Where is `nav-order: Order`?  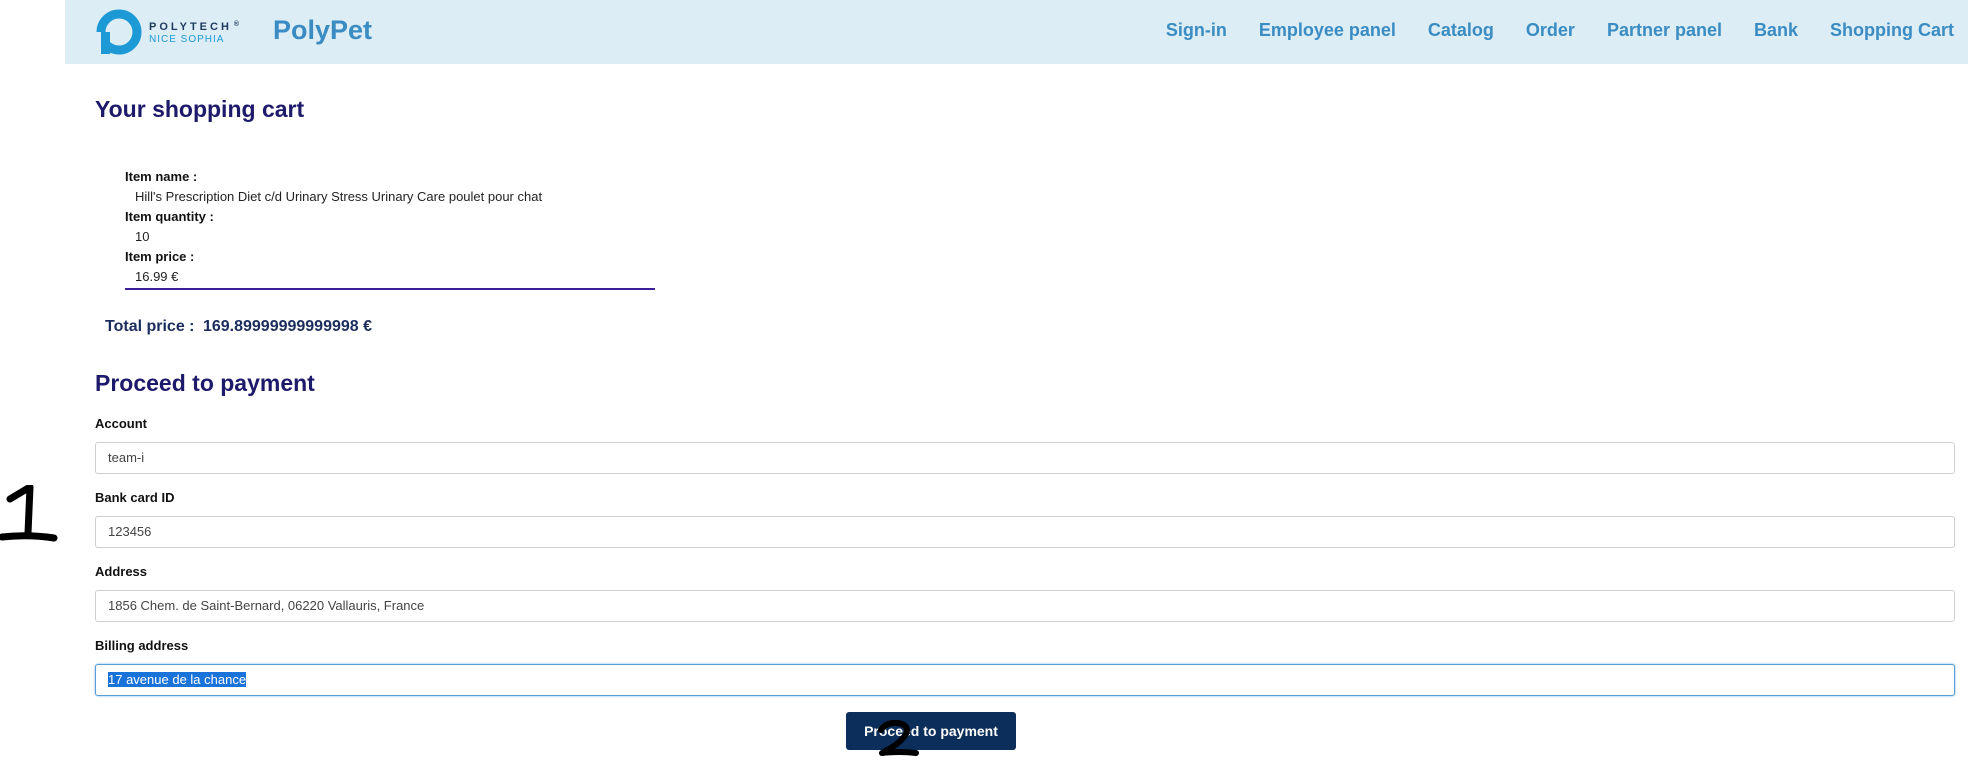 nav-order: Order is located at coordinates (1550, 30).